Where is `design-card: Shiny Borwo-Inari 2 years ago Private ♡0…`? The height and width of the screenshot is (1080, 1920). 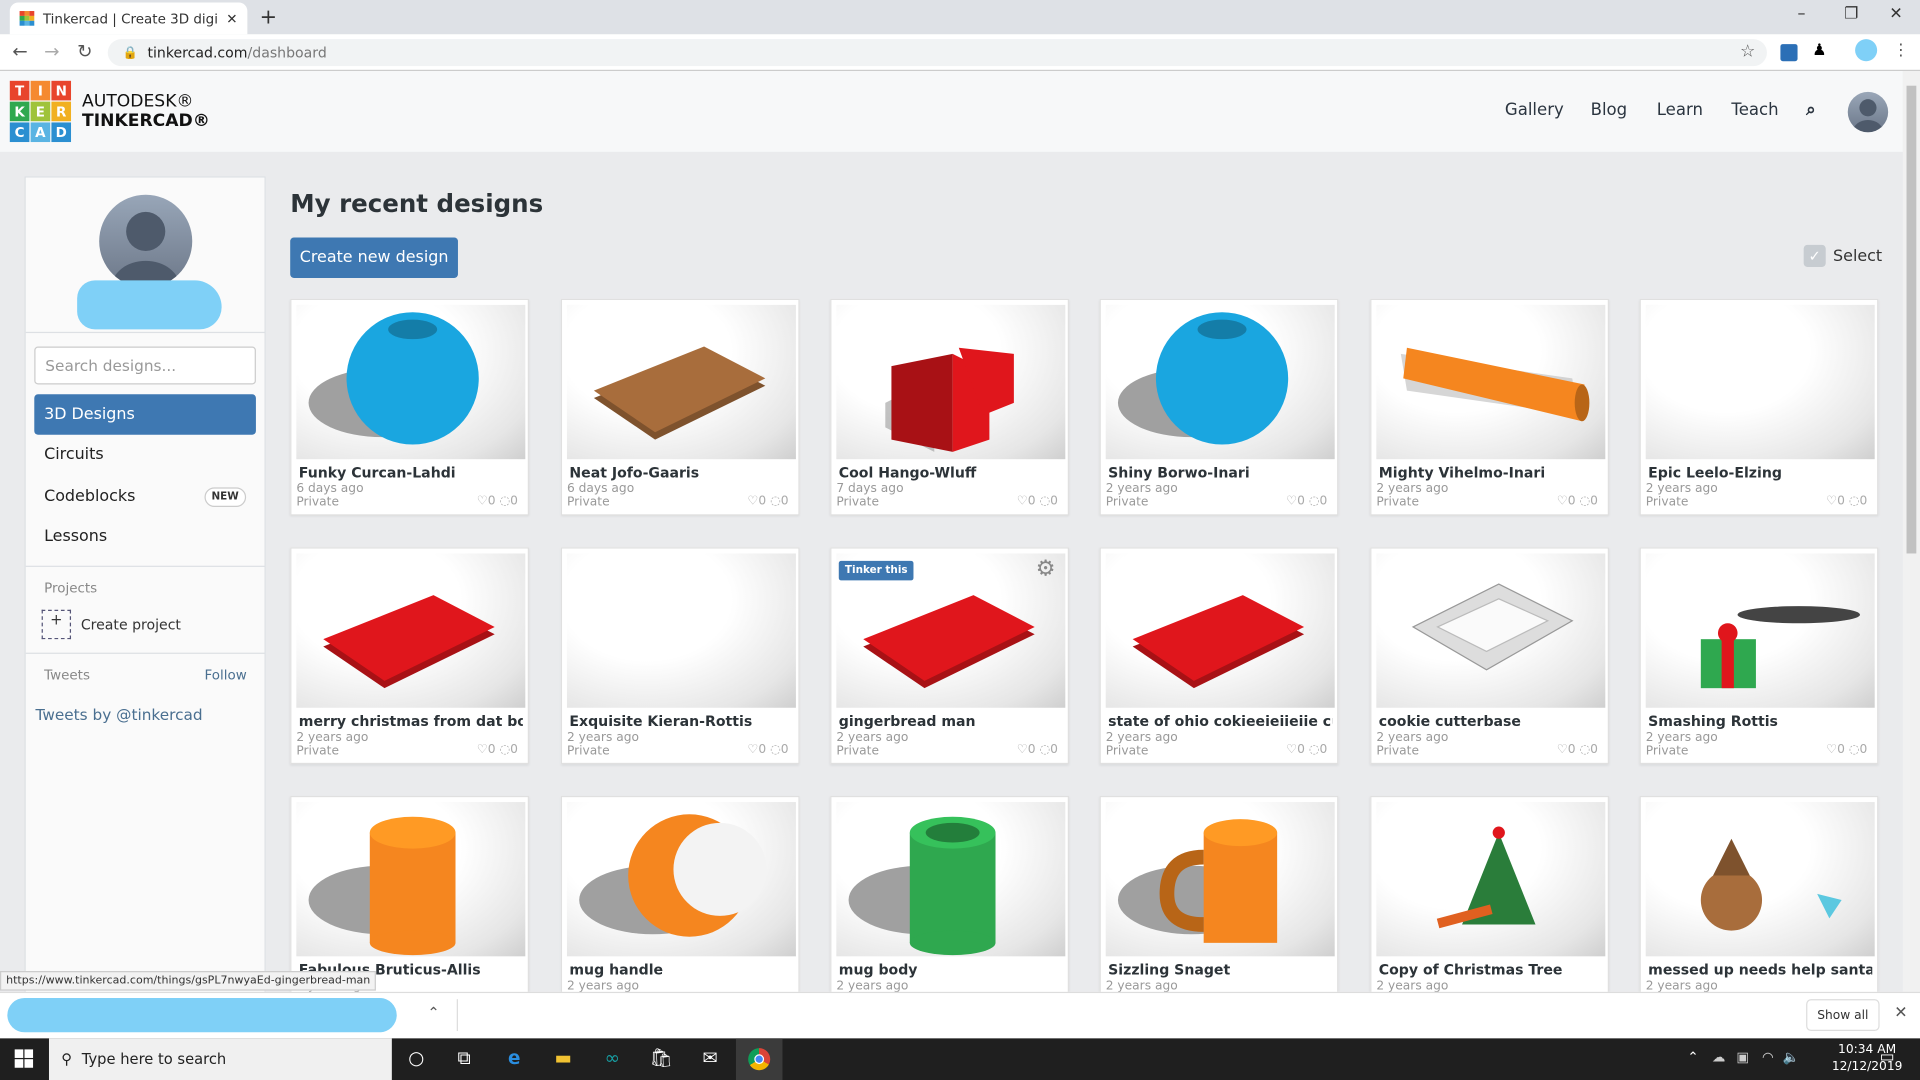
design-card: Shiny Borwo-Inari 2 years ago Private ♡0… is located at coordinates (1219, 407).